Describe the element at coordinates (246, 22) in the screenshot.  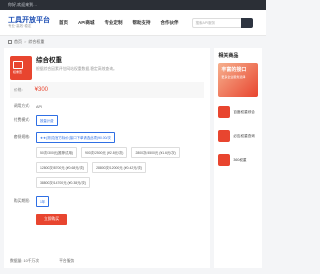
I see `search-button` at that location.